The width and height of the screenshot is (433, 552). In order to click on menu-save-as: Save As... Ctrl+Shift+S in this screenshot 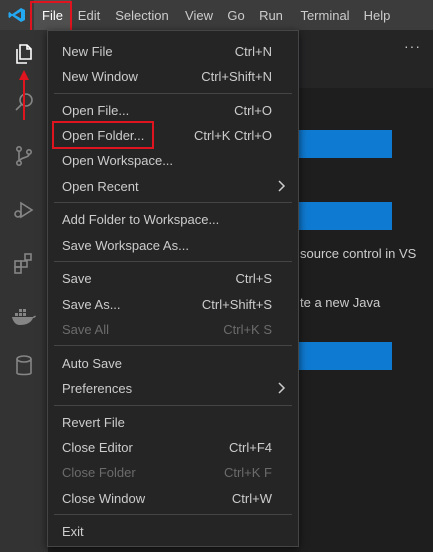, I will do `click(173, 304)`.